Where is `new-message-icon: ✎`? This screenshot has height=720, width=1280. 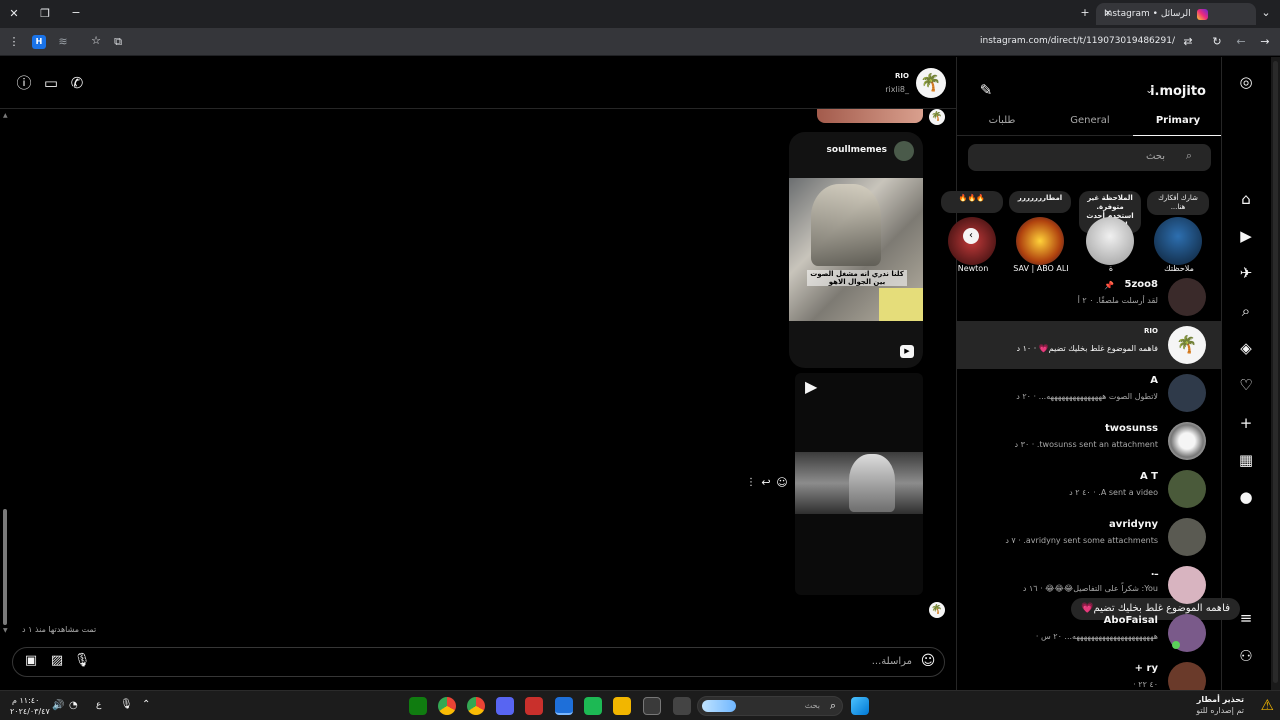 new-message-icon: ✎ is located at coordinates (986, 91).